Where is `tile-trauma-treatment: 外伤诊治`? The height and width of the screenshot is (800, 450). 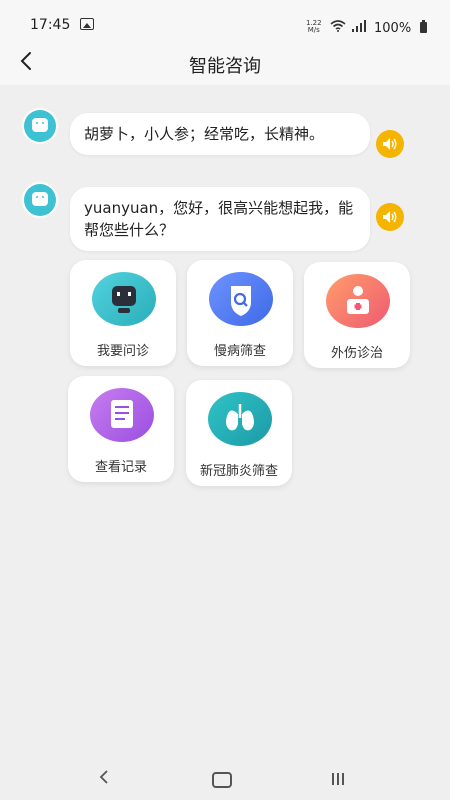 tile-trauma-treatment: 外伤诊治 is located at coordinates (357, 315).